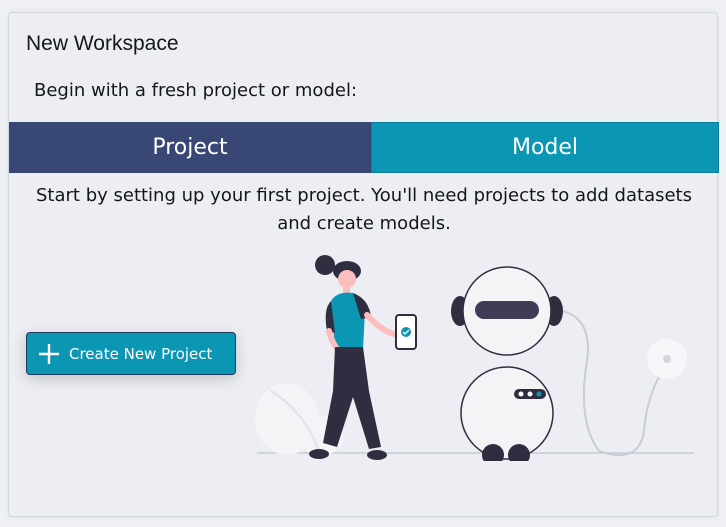 The width and height of the screenshot is (726, 527). Describe the element at coordinates (102, 43) in the screenshot. I see `panel-title: New Workspace` at that location.